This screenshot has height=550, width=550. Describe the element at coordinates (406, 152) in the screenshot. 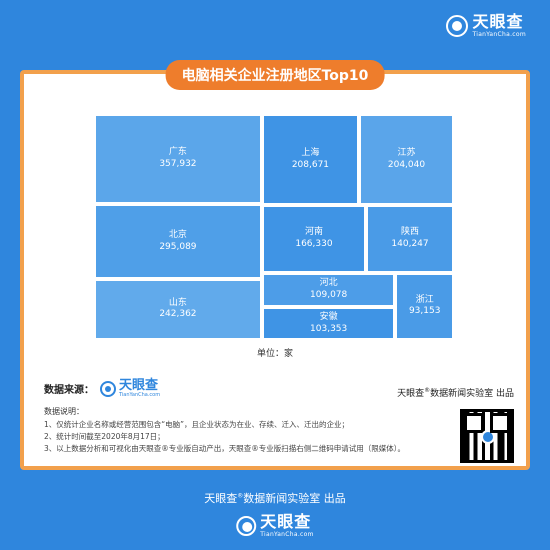

I see `tile-label: 江苏` at that location.